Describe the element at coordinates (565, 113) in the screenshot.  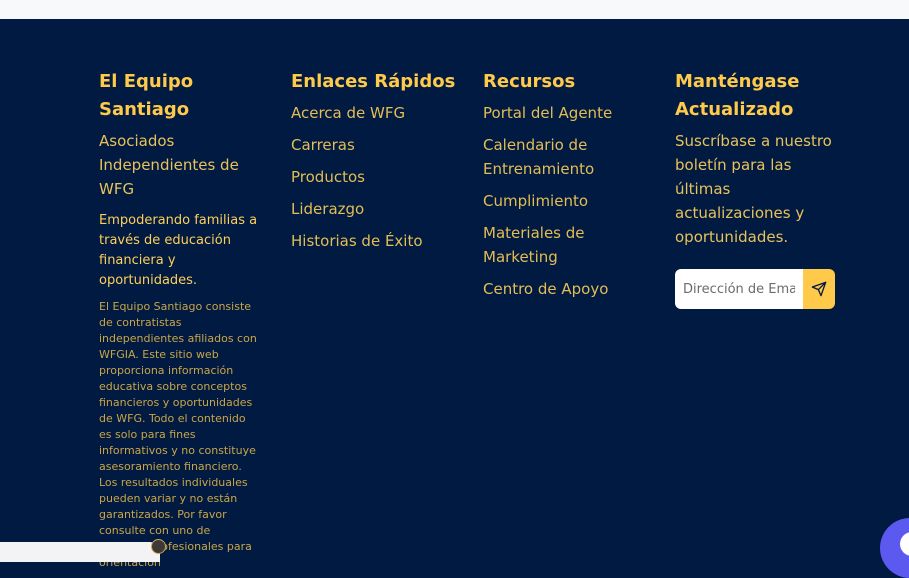
I see `resource-link-agent-portal: Portal del Agente` at that location.